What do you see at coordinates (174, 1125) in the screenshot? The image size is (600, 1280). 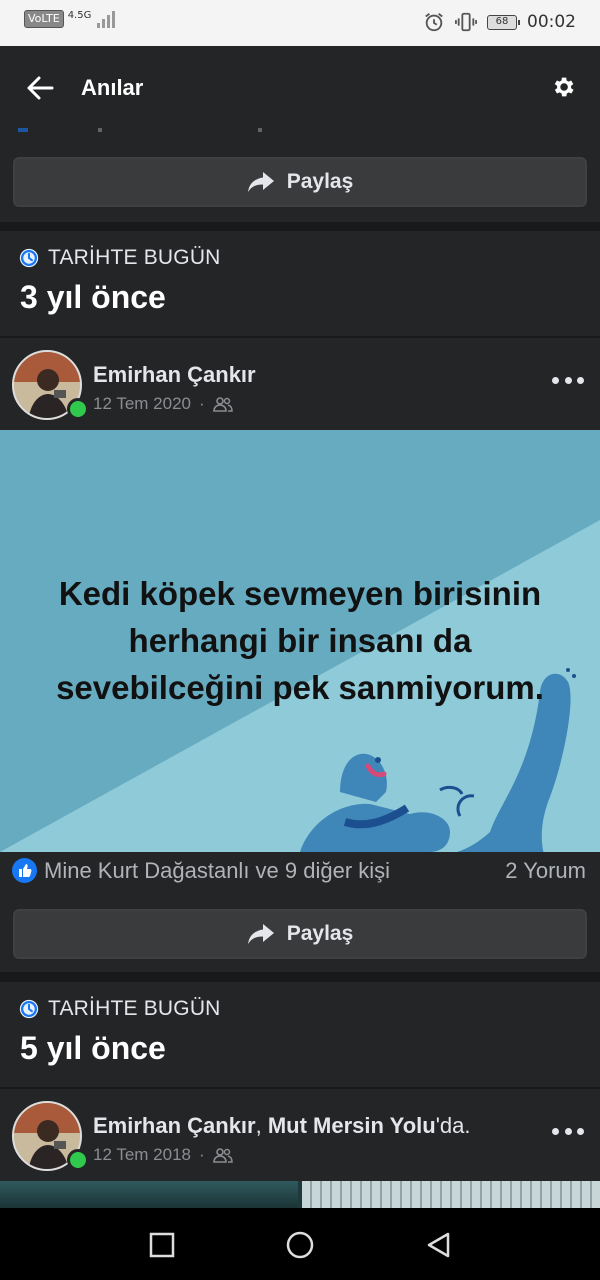 I see `author-name: Emirhan Çankır` at bounding box center [174, 1125].